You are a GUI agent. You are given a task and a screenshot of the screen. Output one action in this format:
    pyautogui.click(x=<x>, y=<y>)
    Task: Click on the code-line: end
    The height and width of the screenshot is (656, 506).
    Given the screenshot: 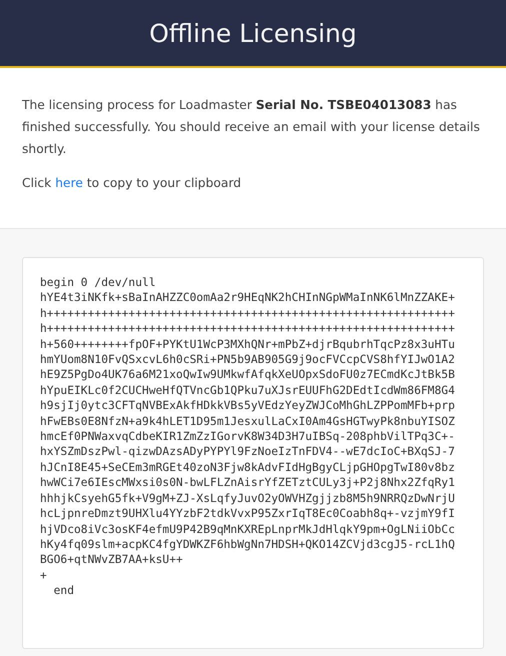 What is the action you would take?
    pyautogui.click(x=64, y=591)
    